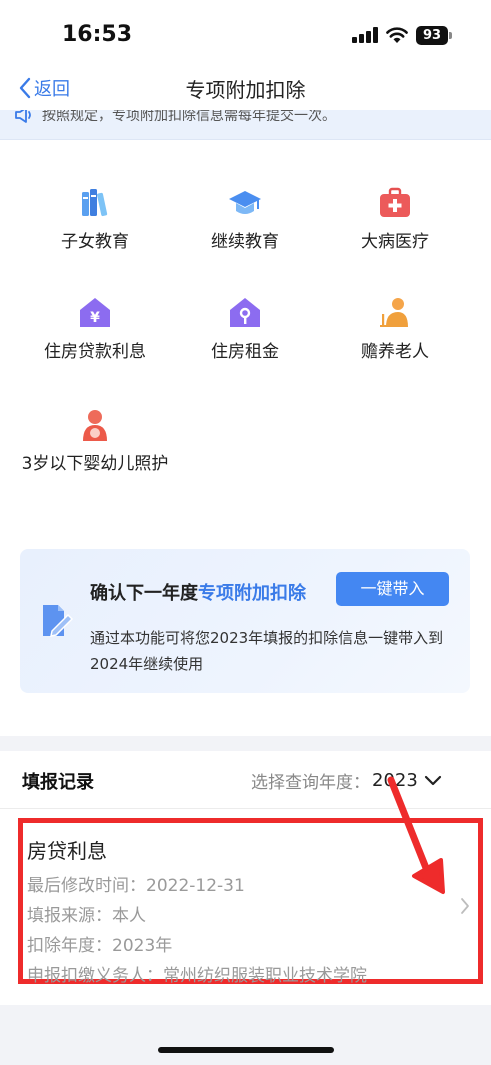 The image size is (491, 1065). I want to click on status-time: 16:53, so click(97, 34).